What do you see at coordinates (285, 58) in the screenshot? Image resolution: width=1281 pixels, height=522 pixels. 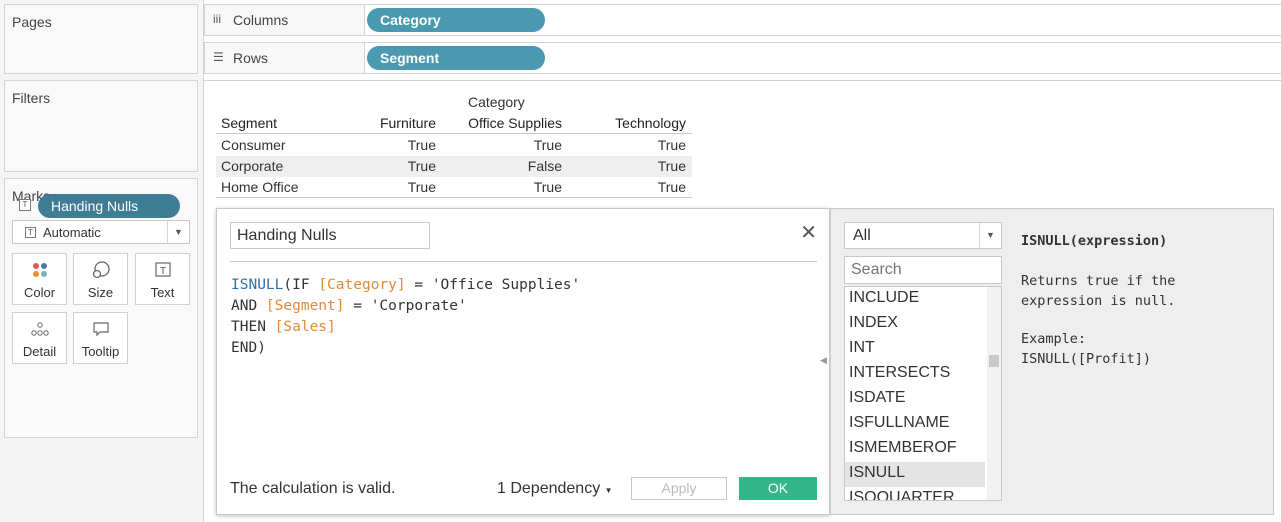 I see `rows-shelf-label: ☰ Rows` at bounding box center [285, 58].